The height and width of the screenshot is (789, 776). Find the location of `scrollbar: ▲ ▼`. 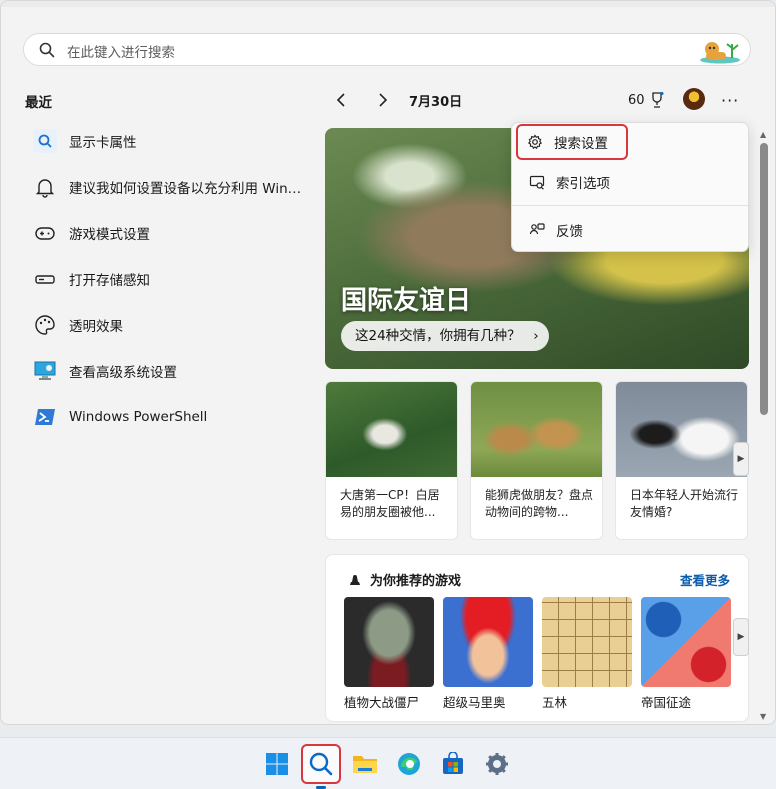

scrollbar: ▲ ▼ is located at coordinates (764, 426).